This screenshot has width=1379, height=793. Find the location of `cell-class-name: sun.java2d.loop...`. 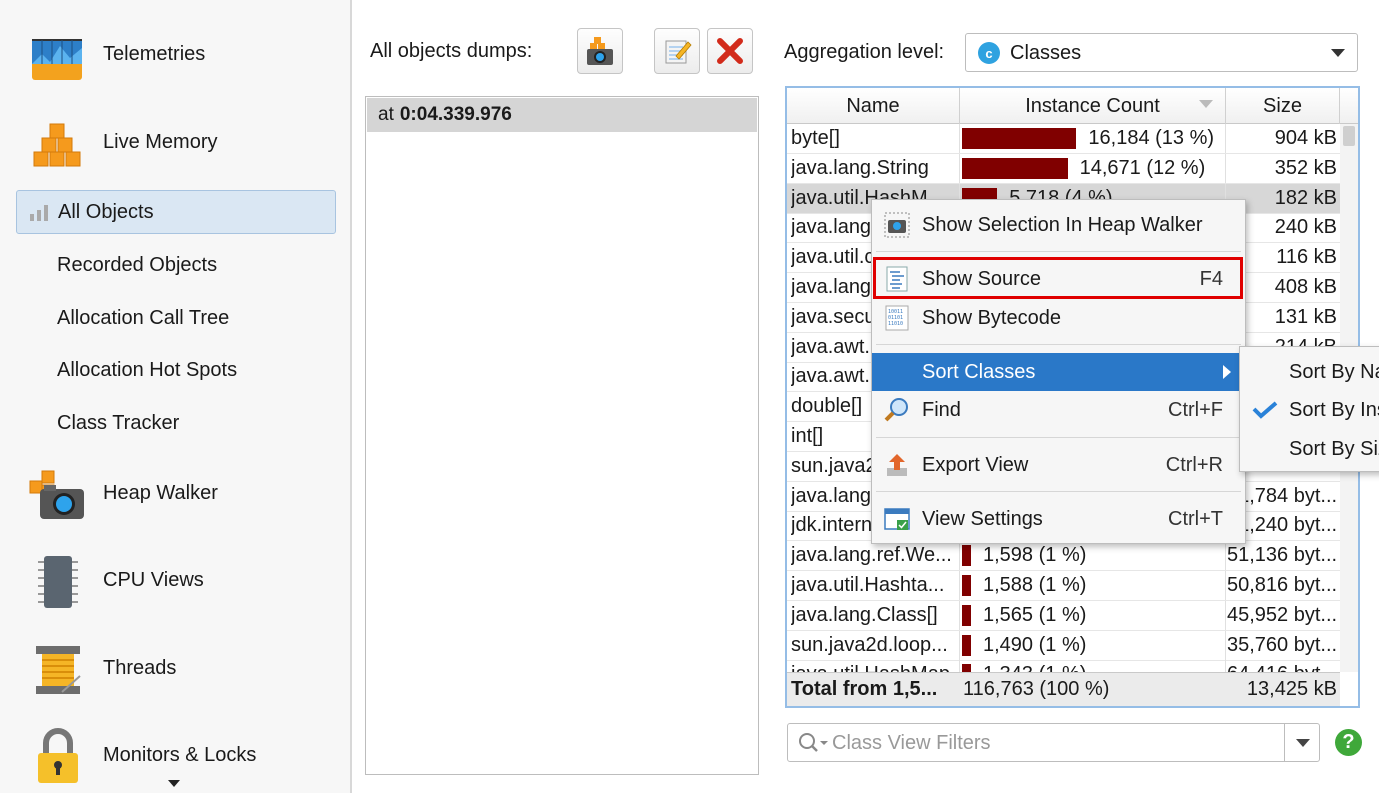

cell-class-name: sun.java2d.loop... is located at coordinates (869, 644).